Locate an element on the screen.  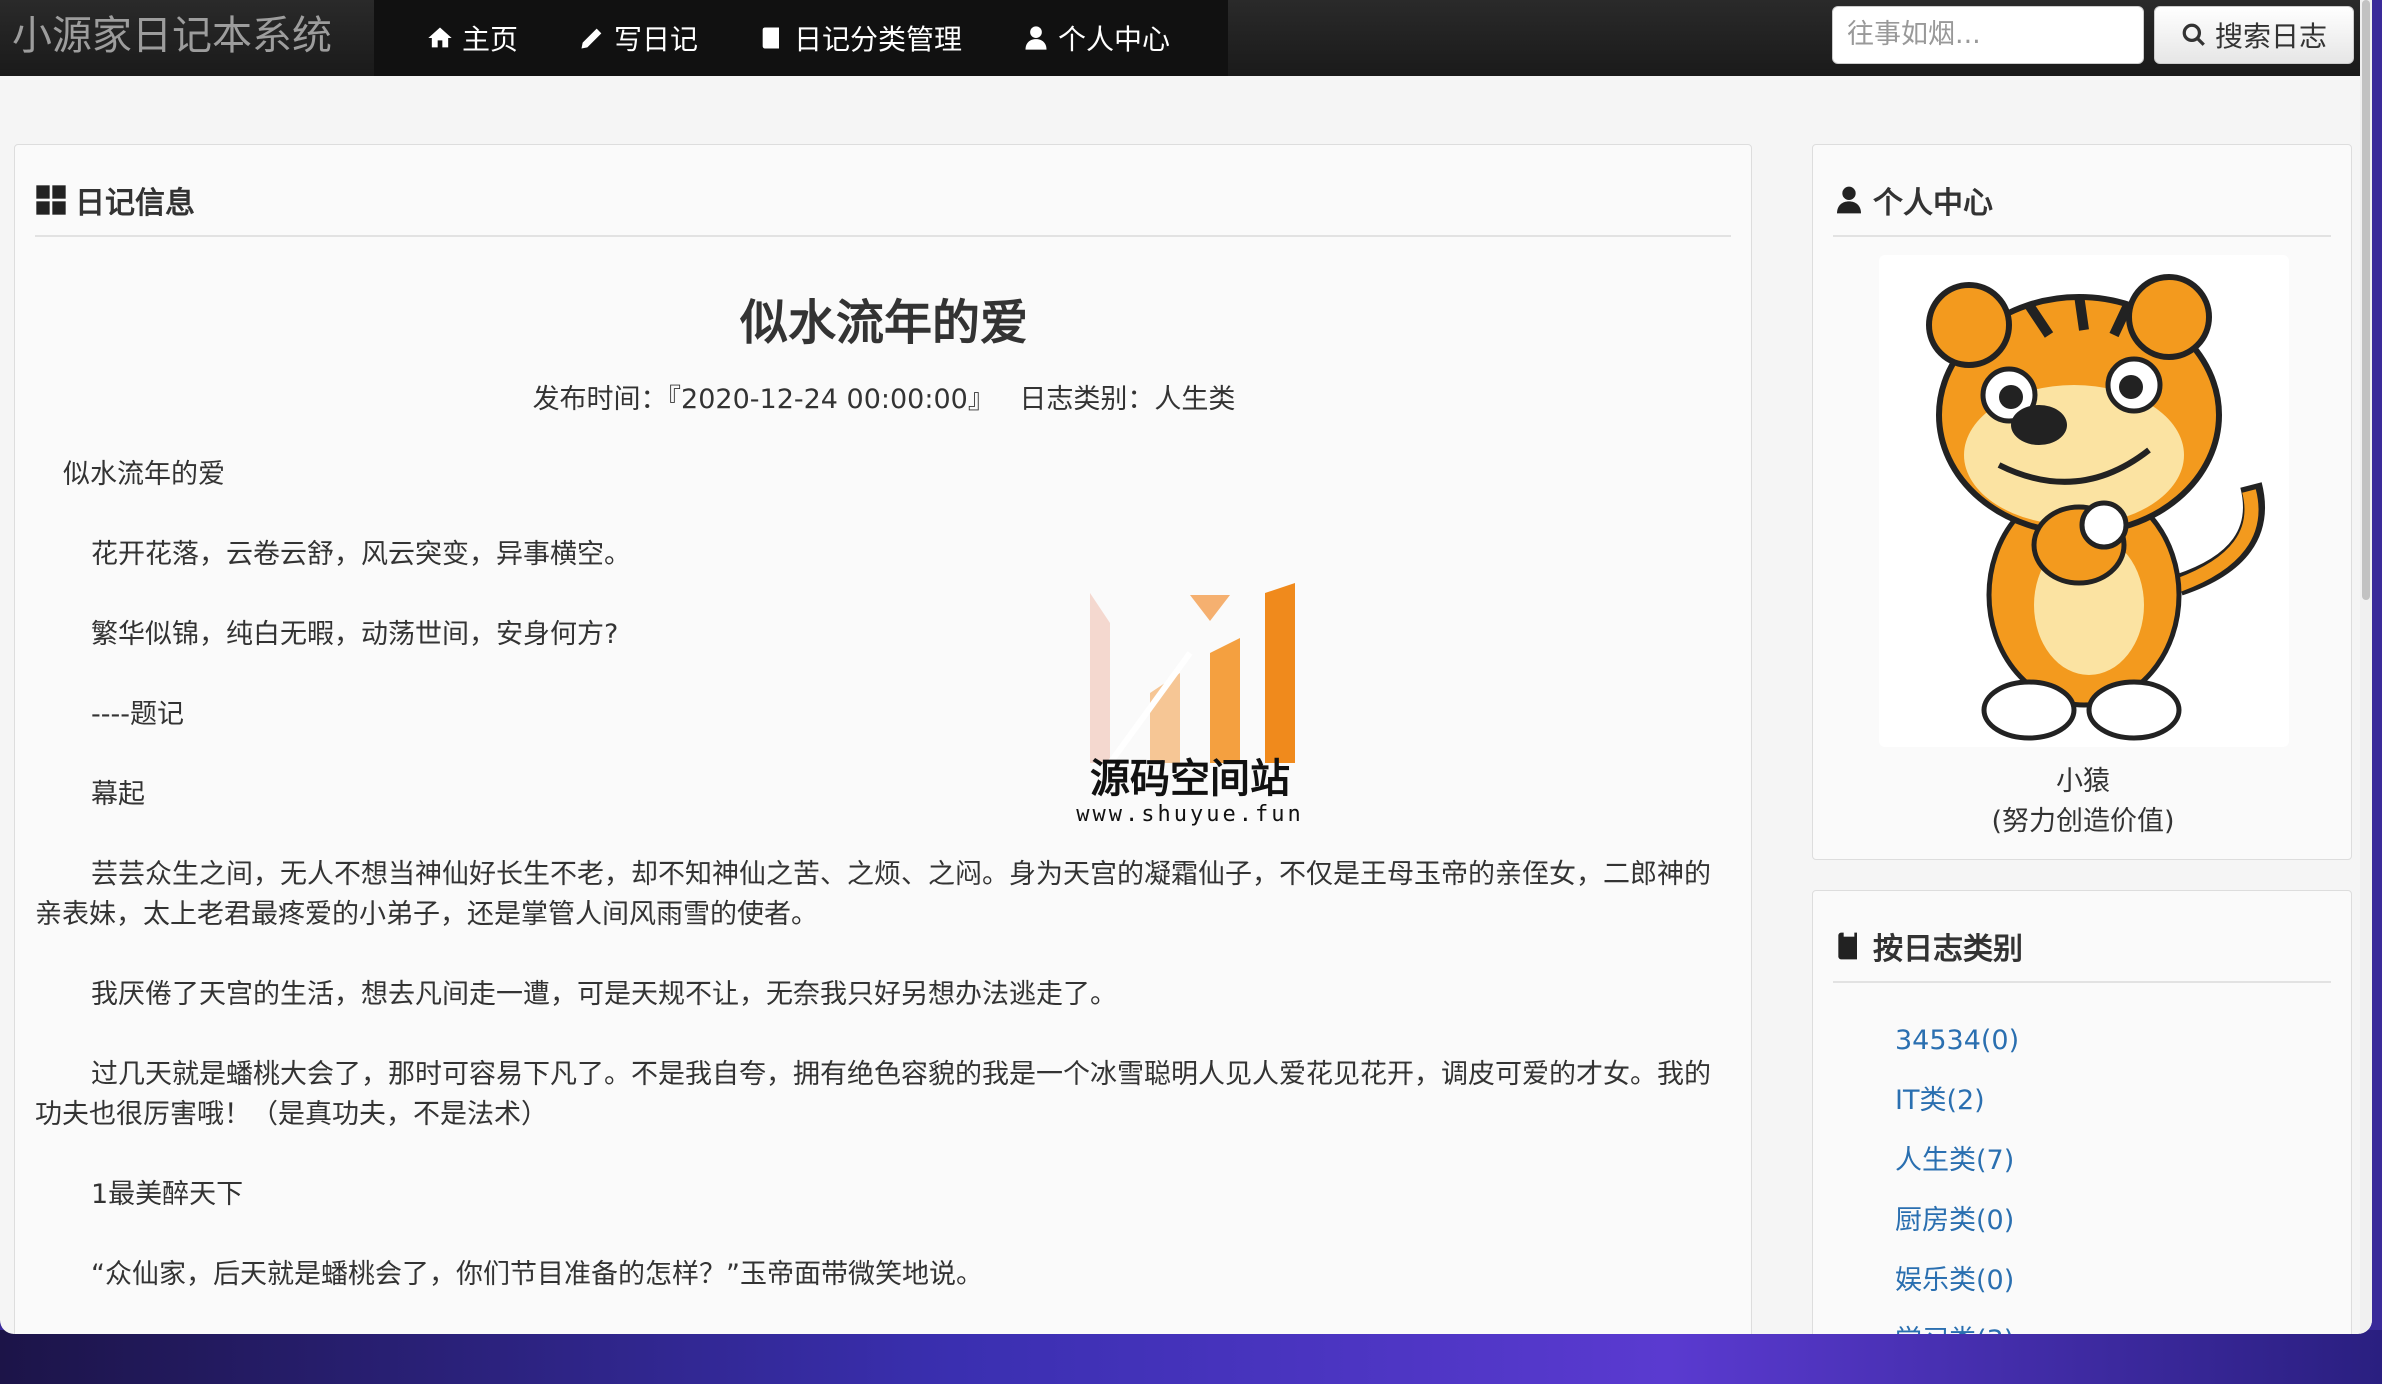
search-button: 搜索日志 is located at coordinates (2254, 35).